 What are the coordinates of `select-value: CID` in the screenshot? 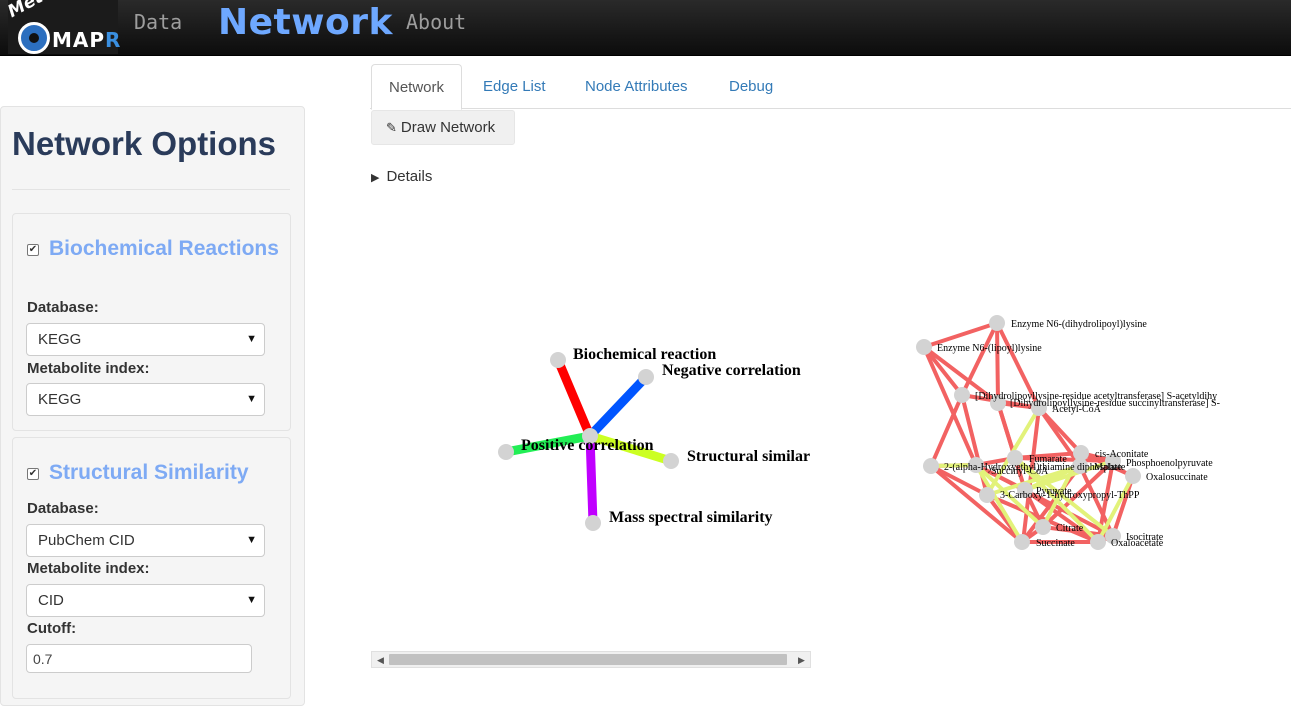 It's located at (51, 600).